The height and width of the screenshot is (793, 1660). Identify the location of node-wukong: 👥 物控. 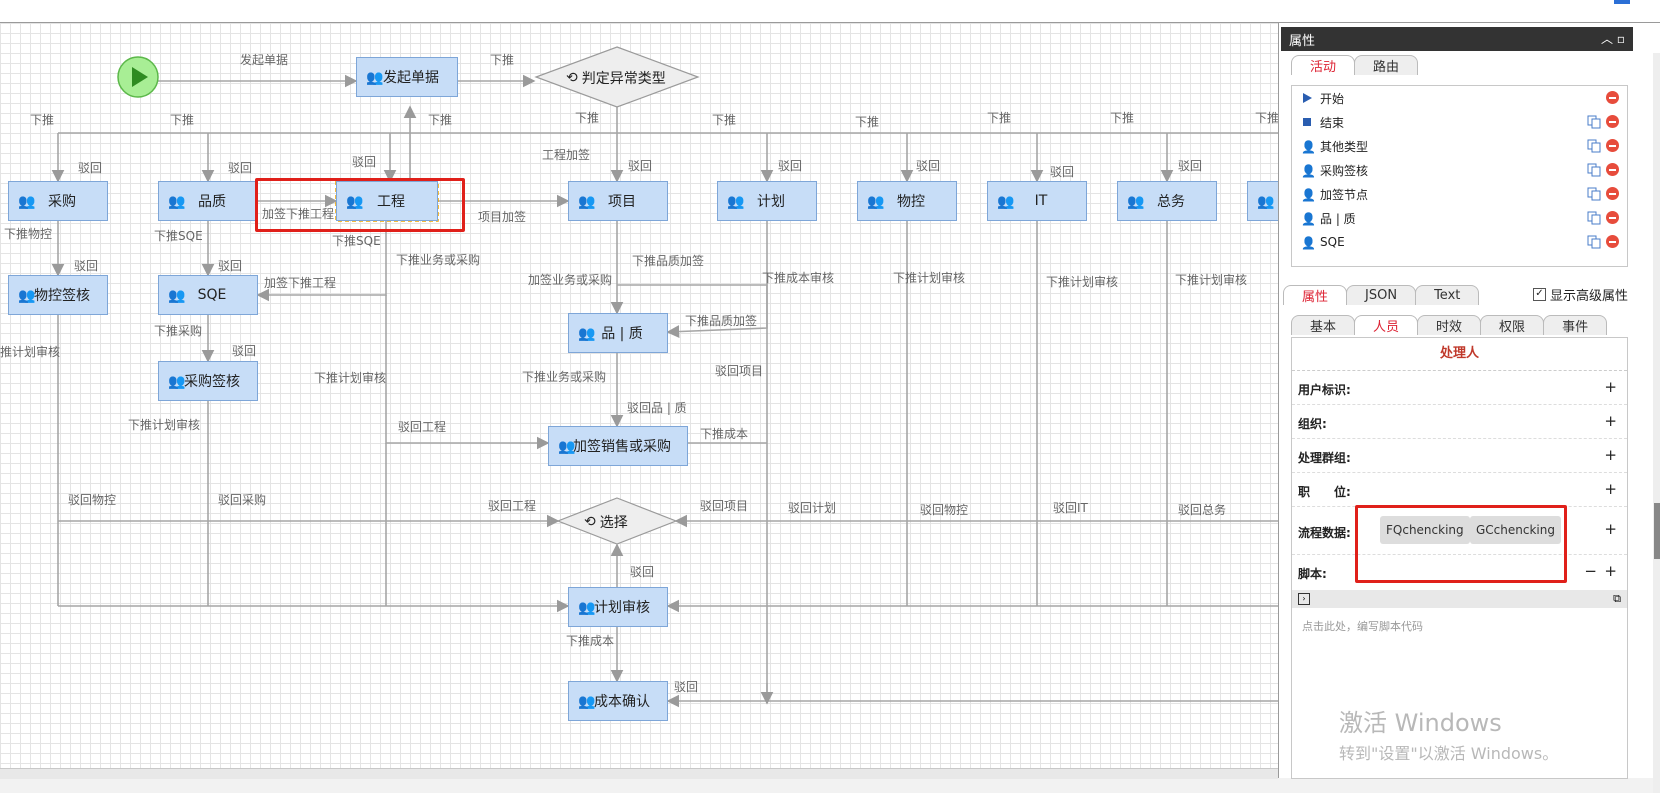
(907, 201).